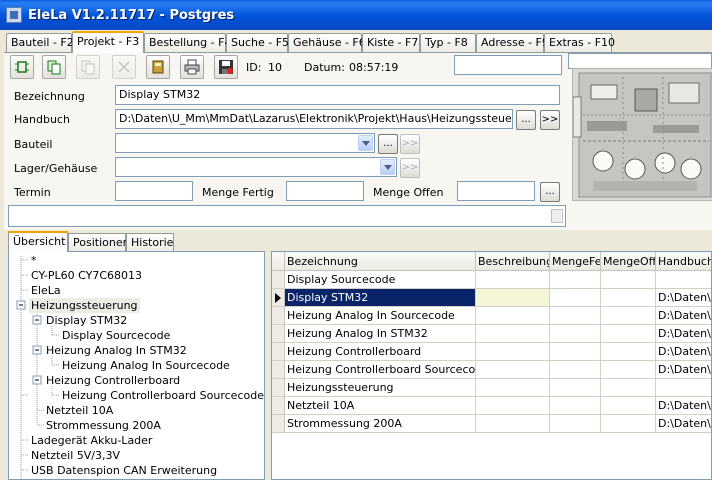 This screenshot has height=480, width=712. What do you see at coordinates (84, 305) in the screenshot?
I see `tree-item-selected: Heizungssteuerung` at bounding box center [84, 305].